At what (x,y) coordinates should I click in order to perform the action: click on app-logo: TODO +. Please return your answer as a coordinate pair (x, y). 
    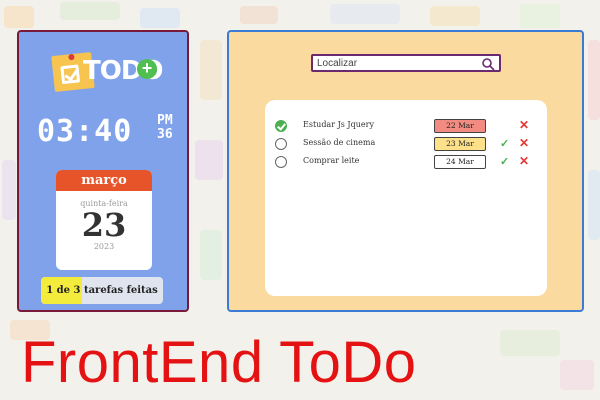
    Looking at the image, I should click on (107, 72).